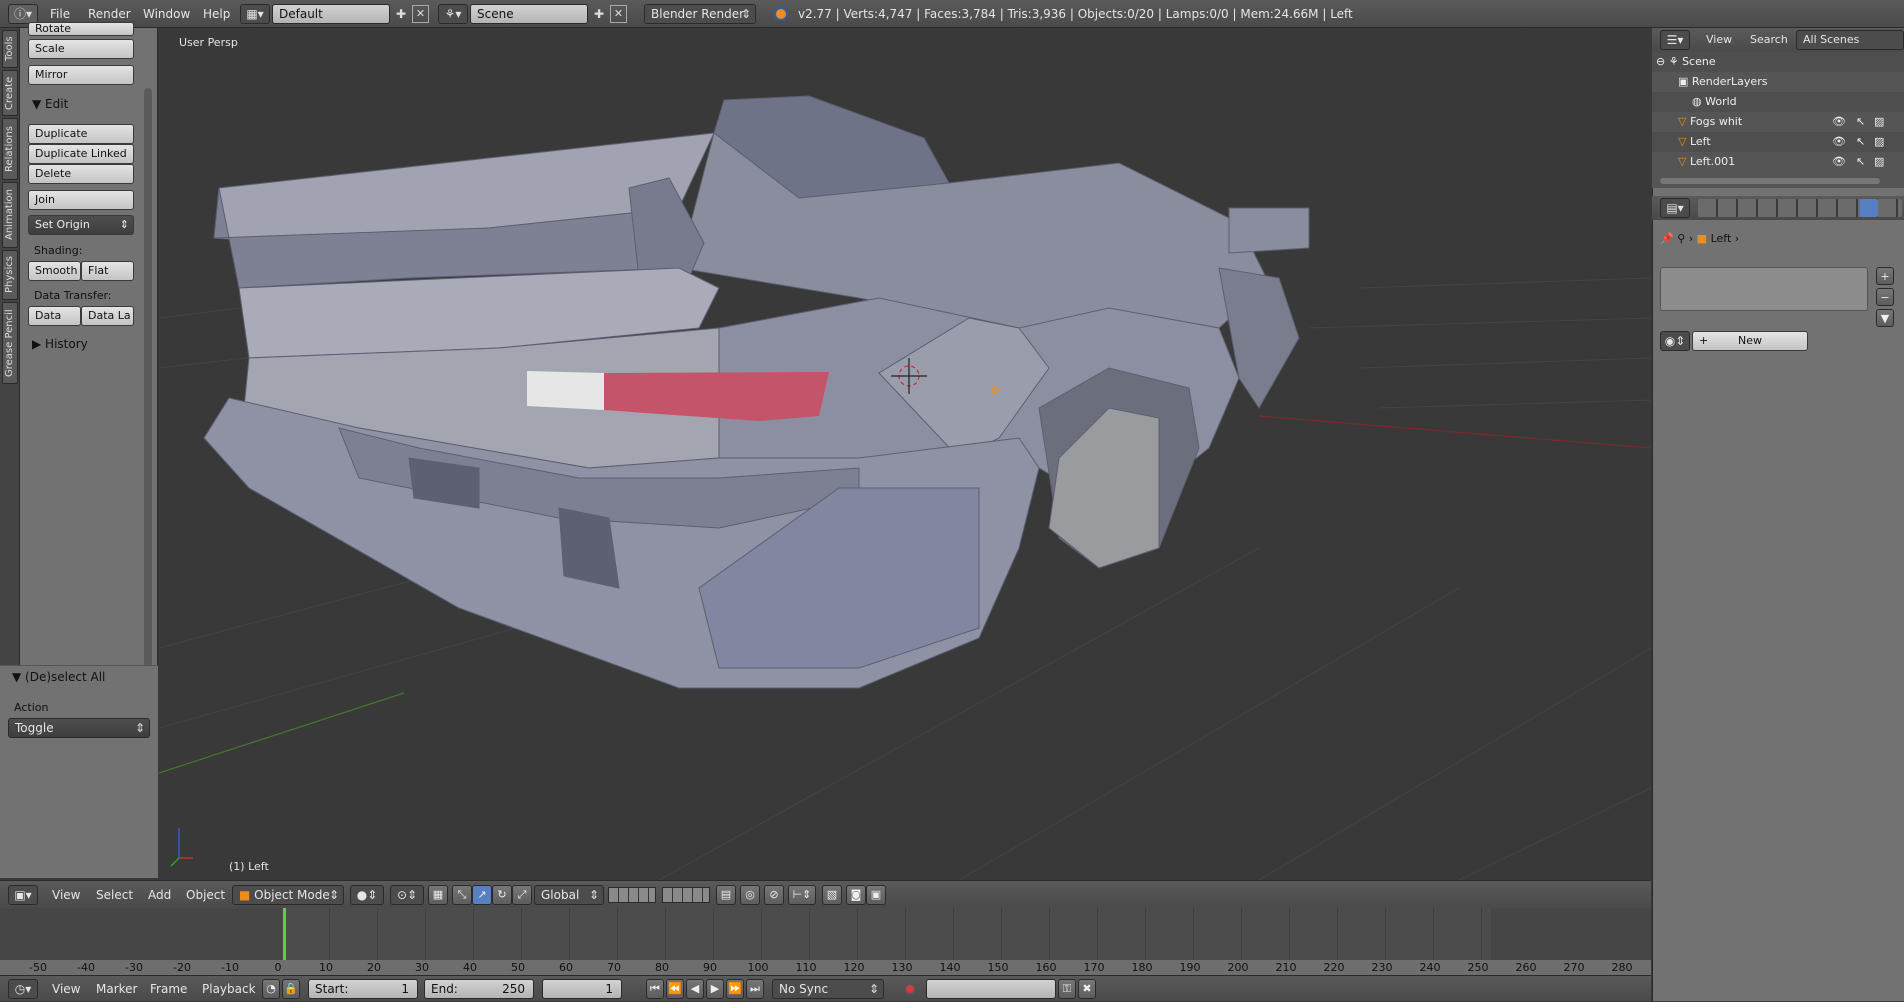  What do you see at coordinates (1885, 318) in the screenshot?
I see `slot-specials-icon: ▼` at bounding box center [1885, 318].